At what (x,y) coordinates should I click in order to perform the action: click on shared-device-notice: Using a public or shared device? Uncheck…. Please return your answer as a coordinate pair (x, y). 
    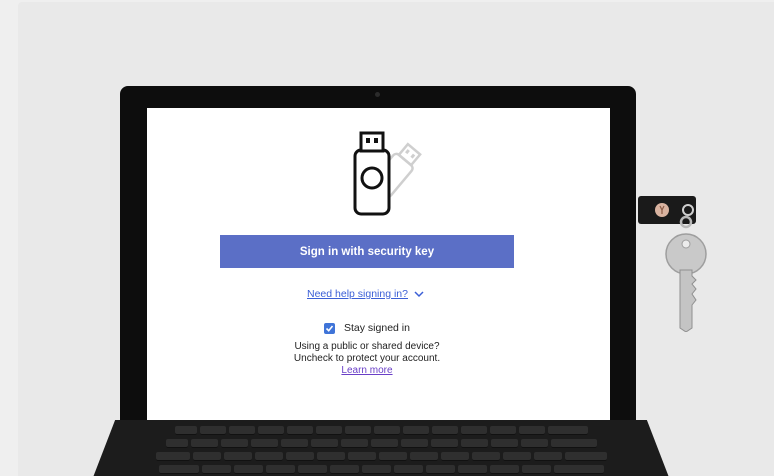
    Looking at the image, I should click on (367, 359).